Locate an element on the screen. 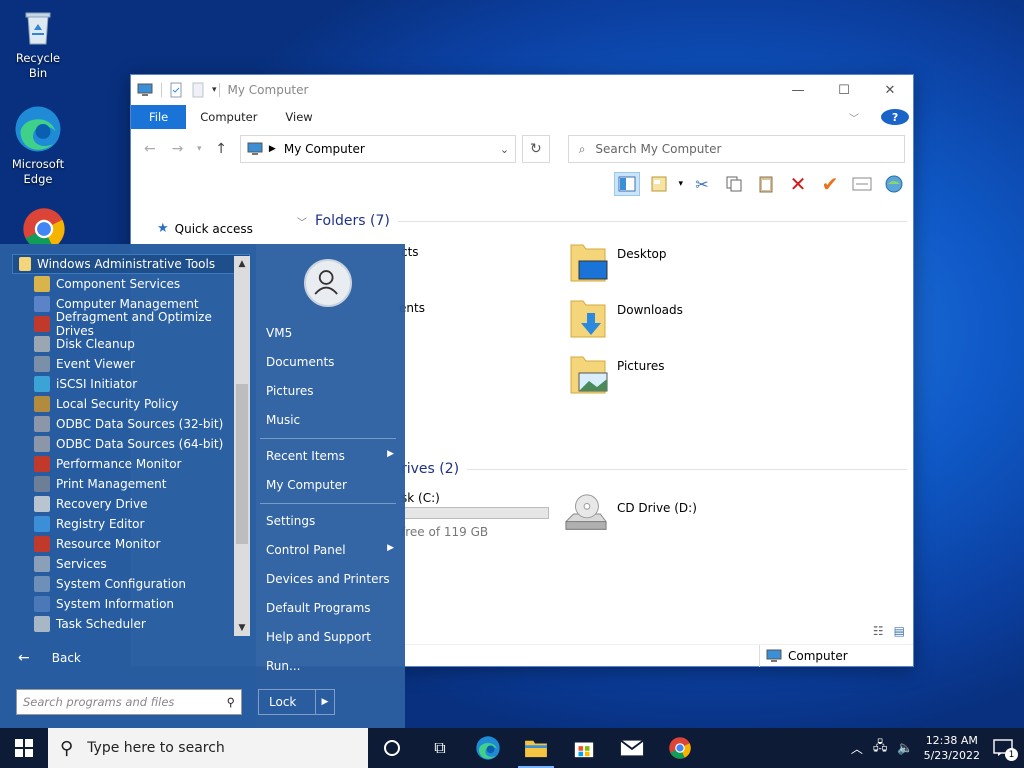  tab-file: File is located at coordinates (159, 117).